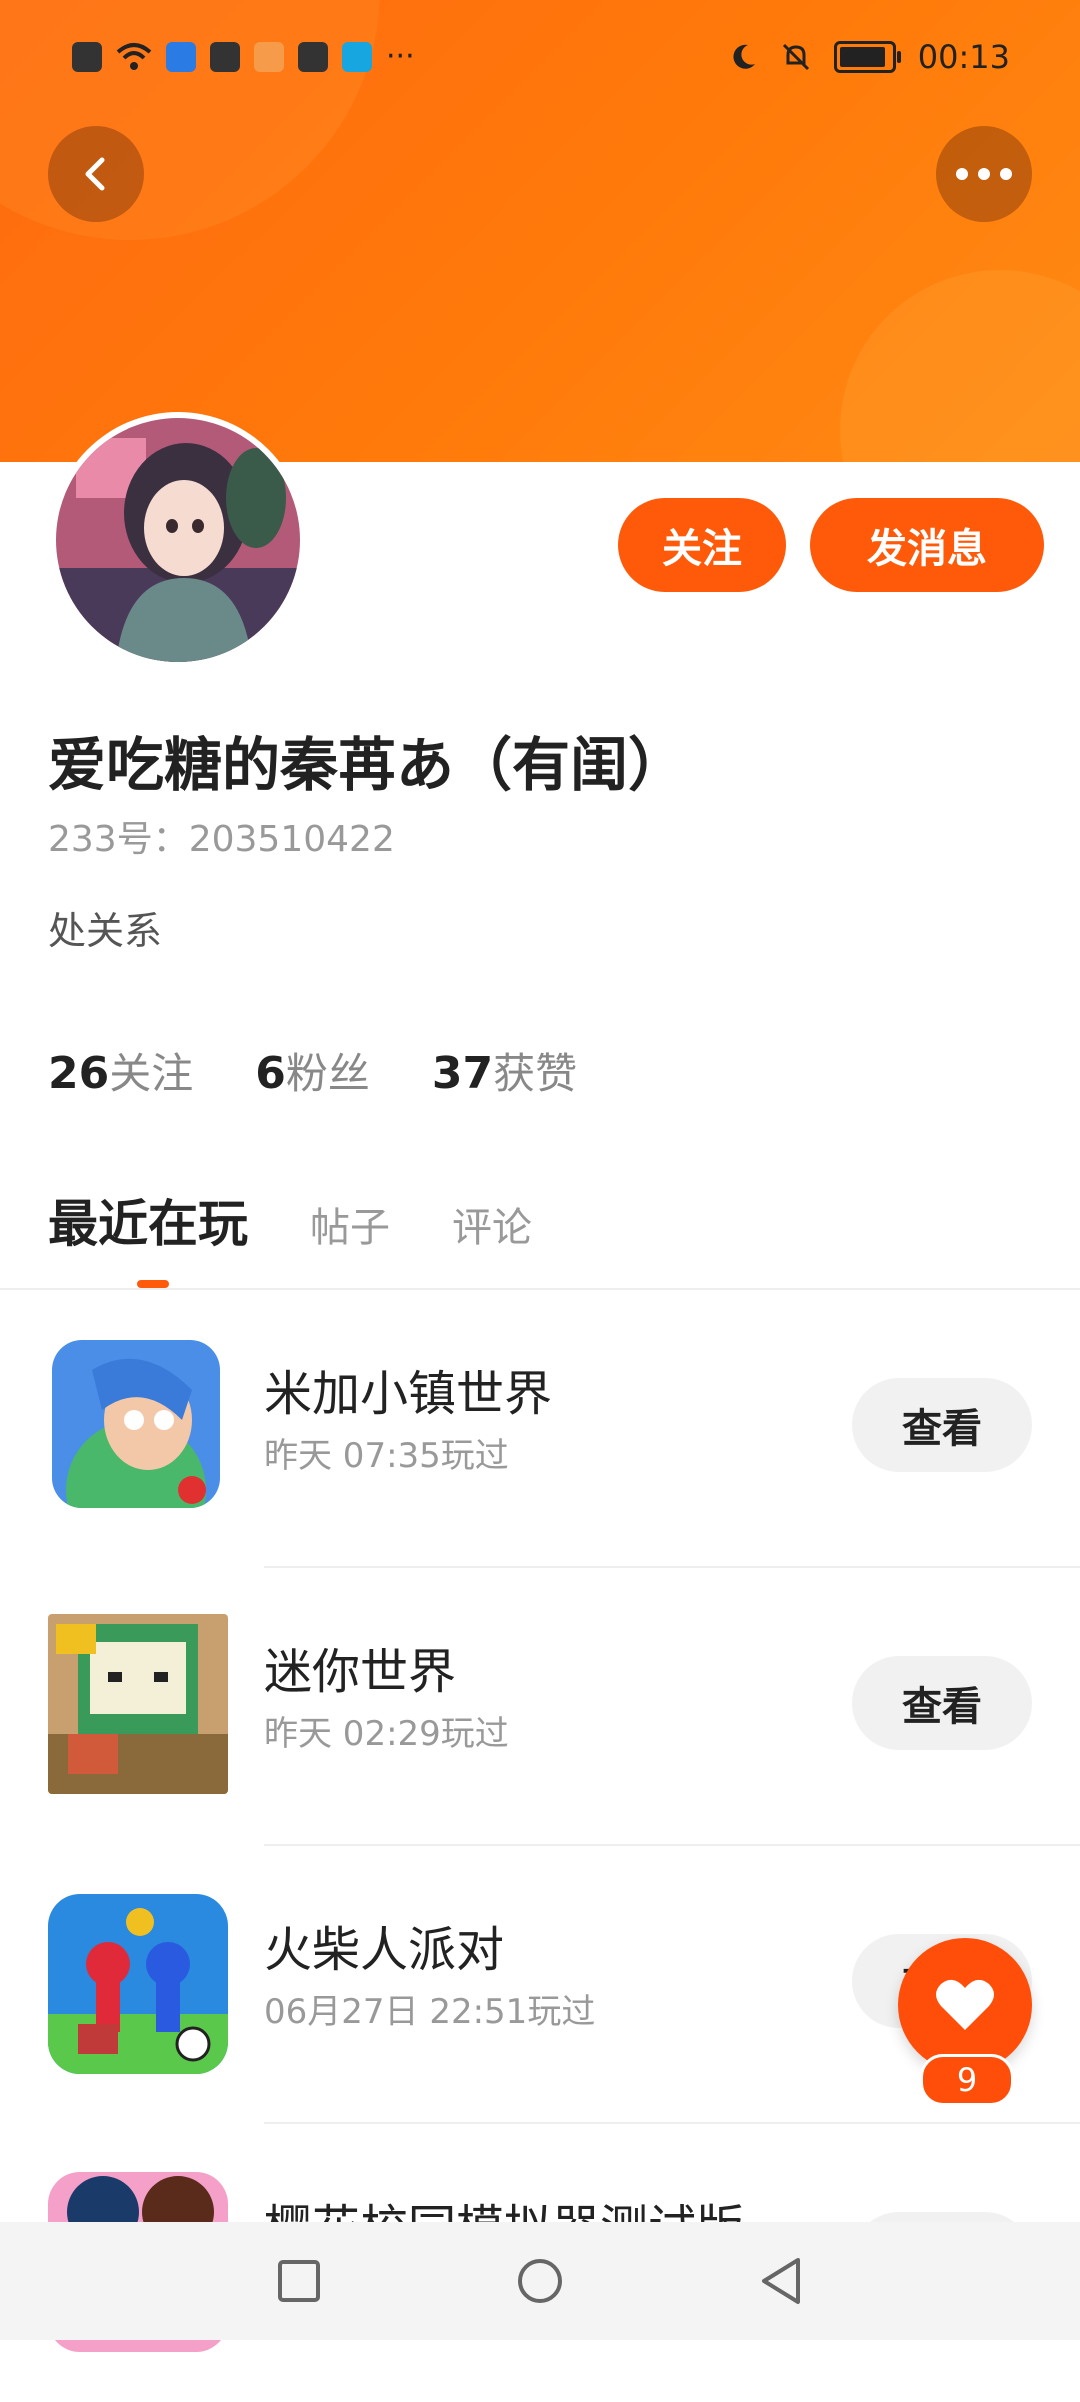  Describe the element at coordinates (795, 57) in the screenshot. I see `mute-bell-icon` at that location.